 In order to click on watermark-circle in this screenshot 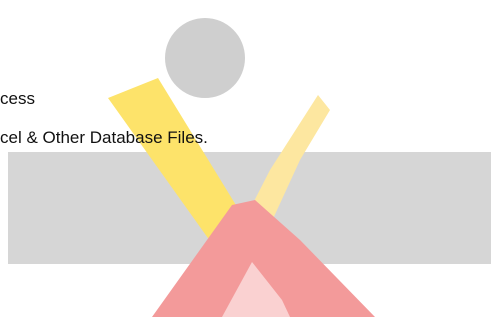, I will do `click(205, 58)`.